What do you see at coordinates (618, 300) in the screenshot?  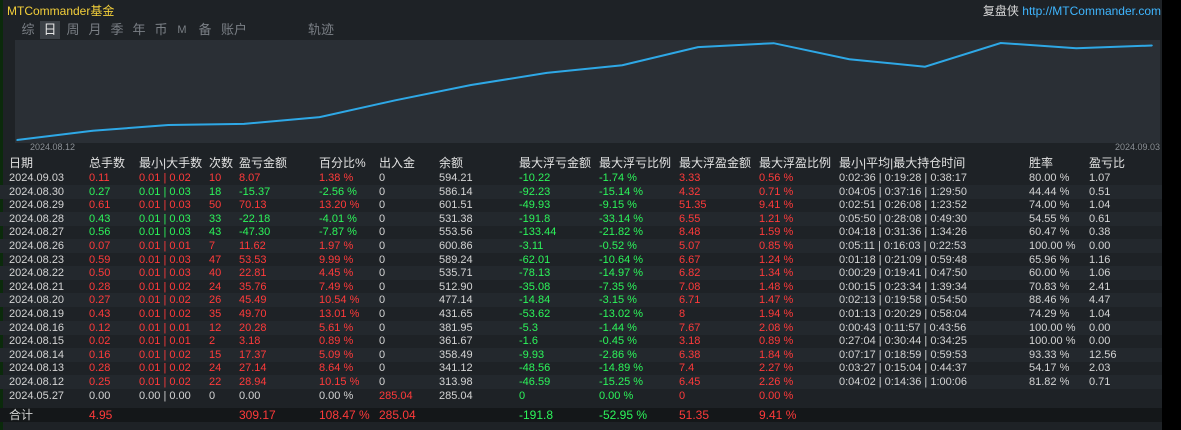 I see `table-cell: -3.15 %` at bounding box center [618, 300].